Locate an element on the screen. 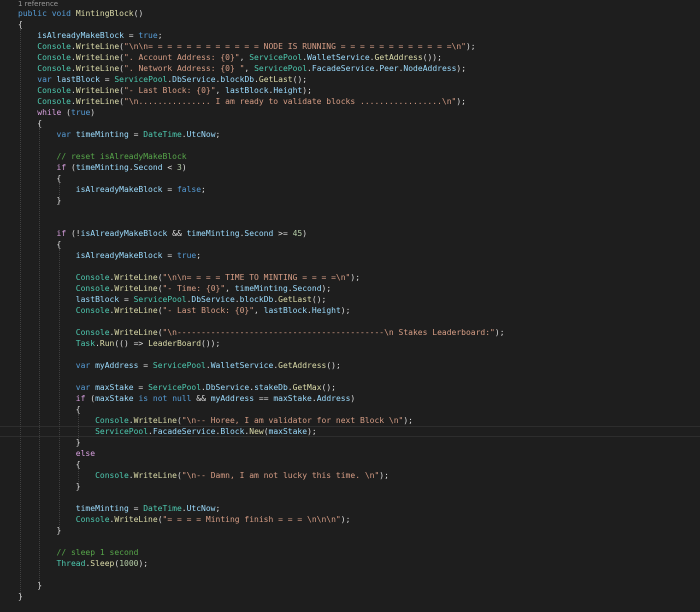 This screenshot has width=700, height=612. code-token: (() => is located at coordinates (131, 343).